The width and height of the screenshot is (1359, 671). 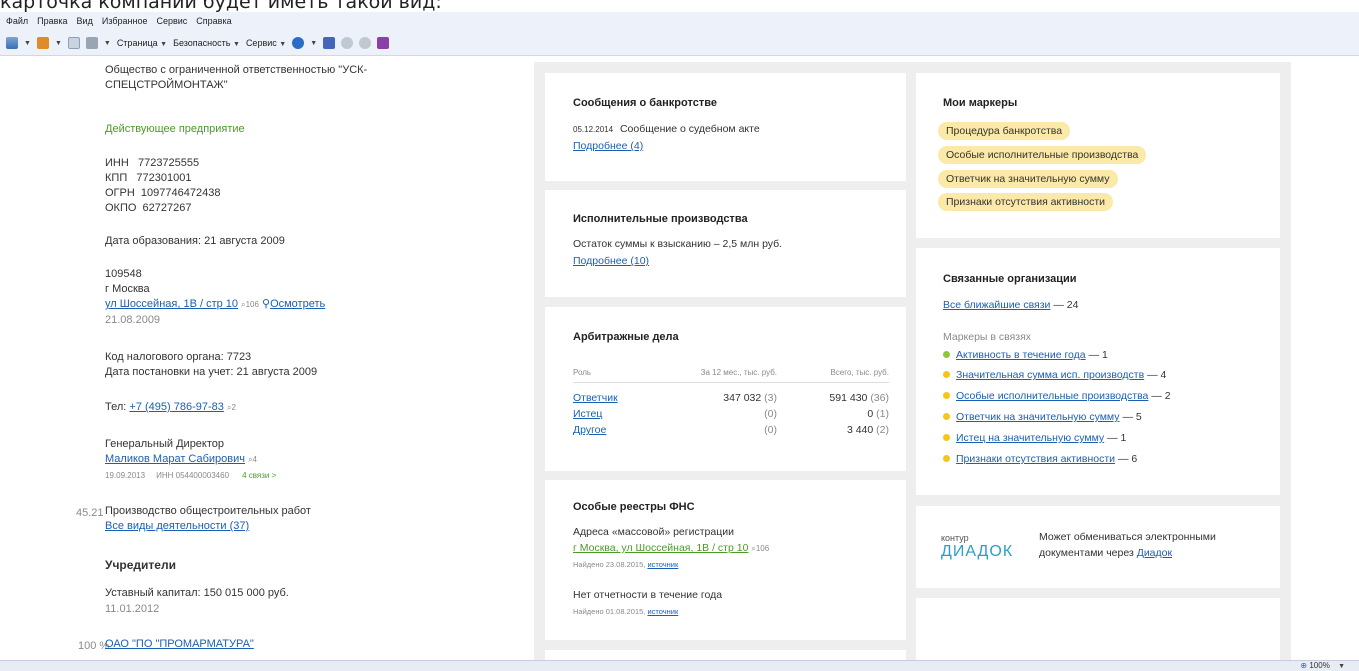 What do you see at coordinates (171, 304) in the screenshot?
I see `address-link: ул Шоссейная, 1В / стр 10` at bounding box center [171, 304].